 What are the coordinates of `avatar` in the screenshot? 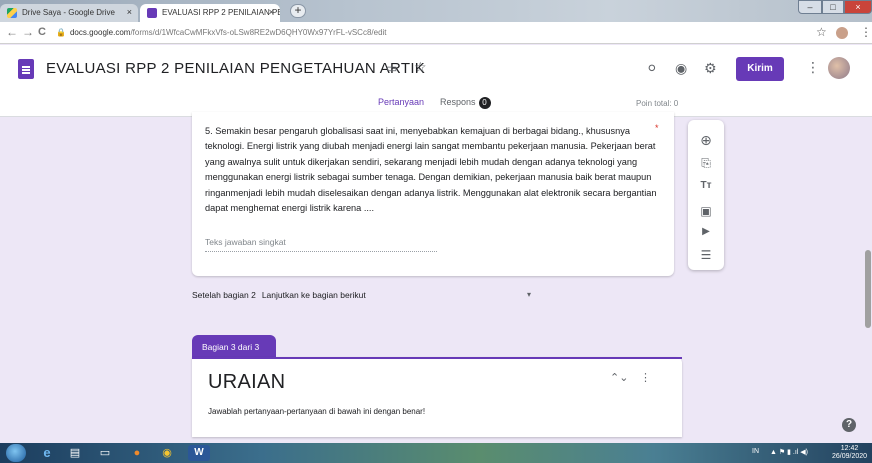 It's located at (839, 68).